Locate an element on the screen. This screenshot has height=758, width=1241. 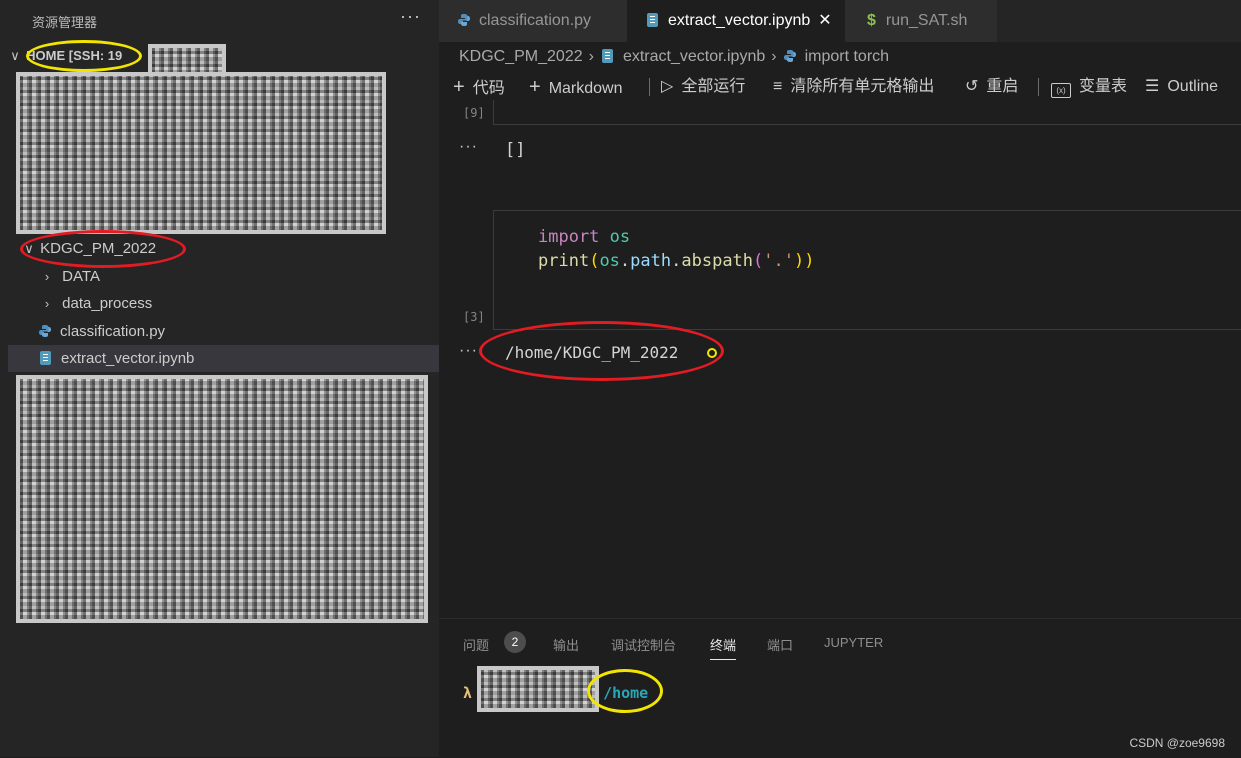
code-token: path is located at coordinates (651, 261).